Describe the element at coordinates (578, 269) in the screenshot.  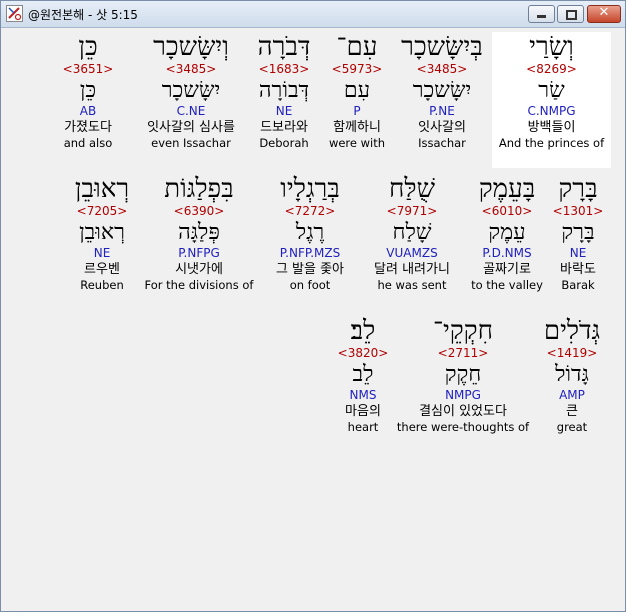
I see `korean-gloss: 바락도` at that location.